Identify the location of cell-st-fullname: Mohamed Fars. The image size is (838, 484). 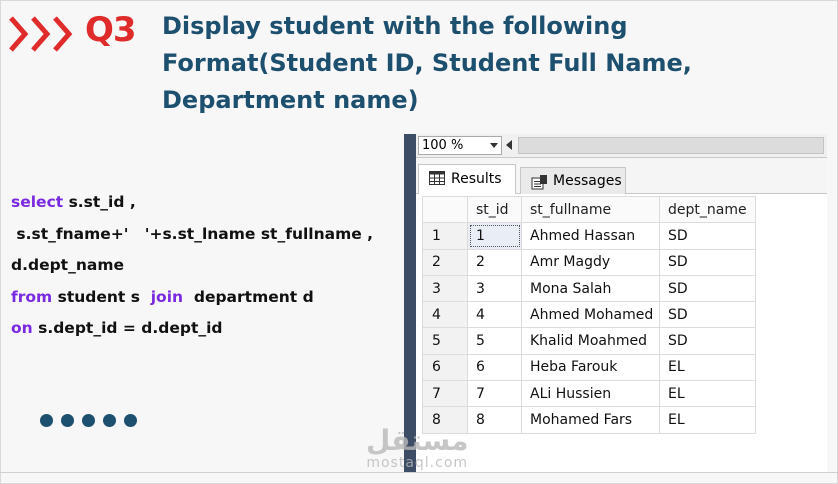
(590, 420).